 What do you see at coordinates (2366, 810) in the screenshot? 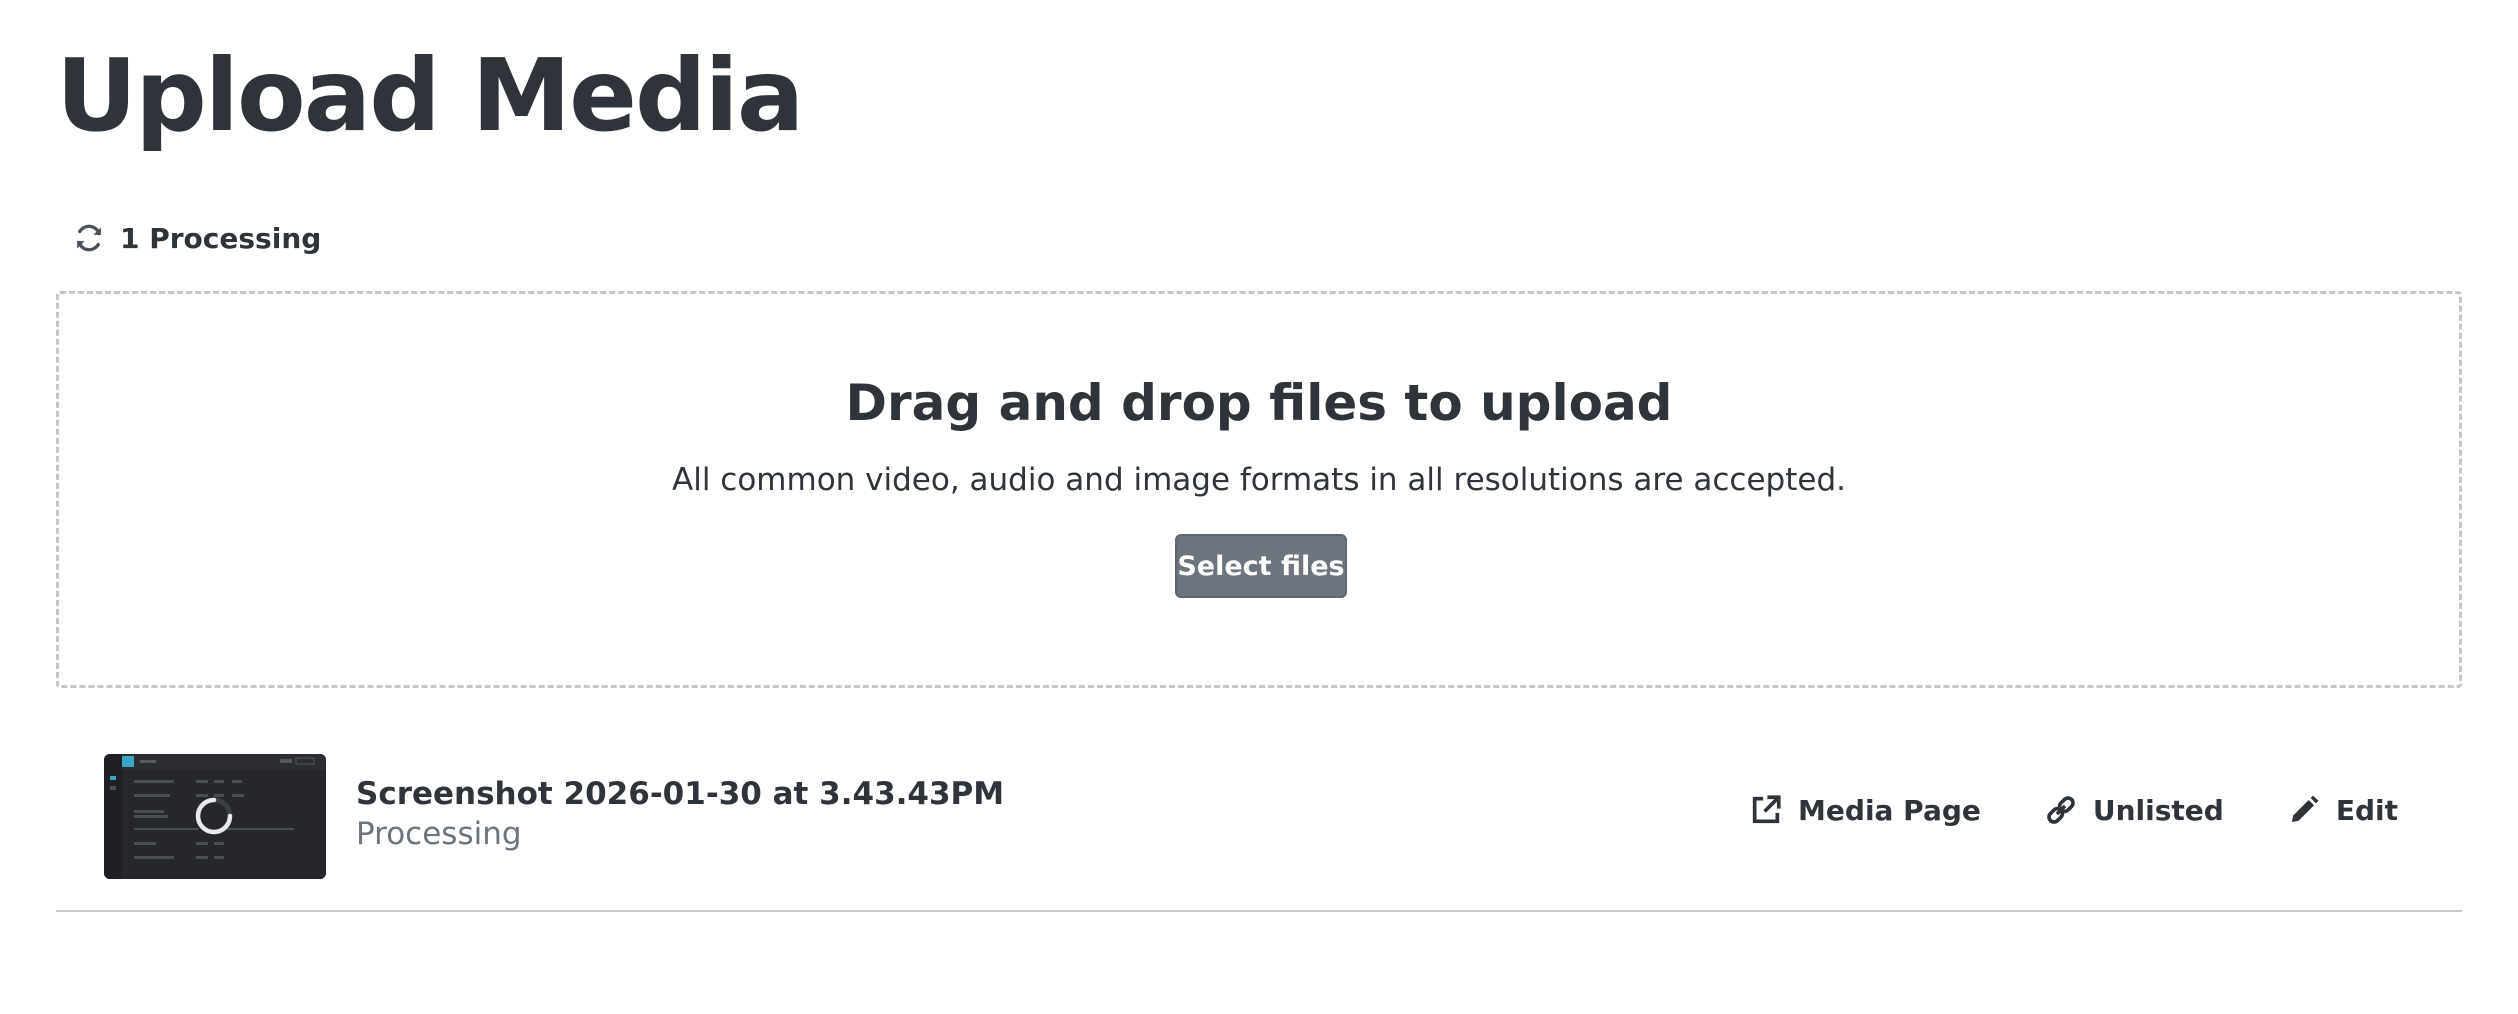
I see `edit-label: Edit` at bounding box center [2366, 810].